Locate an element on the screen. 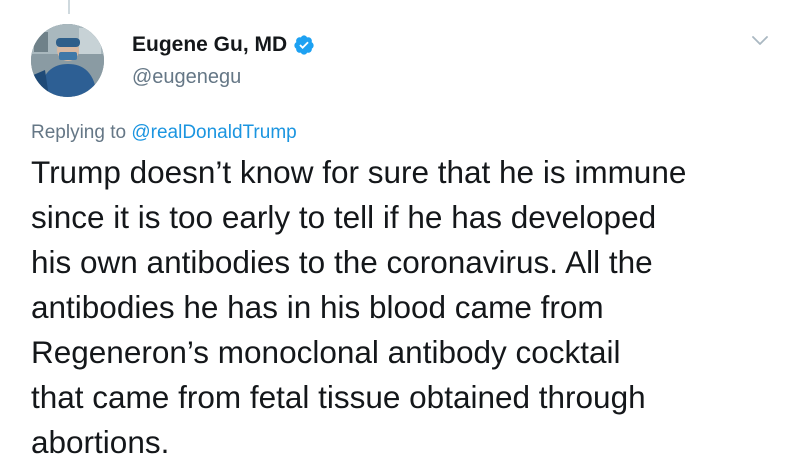  reply-context: Replying to @realDonaldTrump is located at coordinates (164, 133).